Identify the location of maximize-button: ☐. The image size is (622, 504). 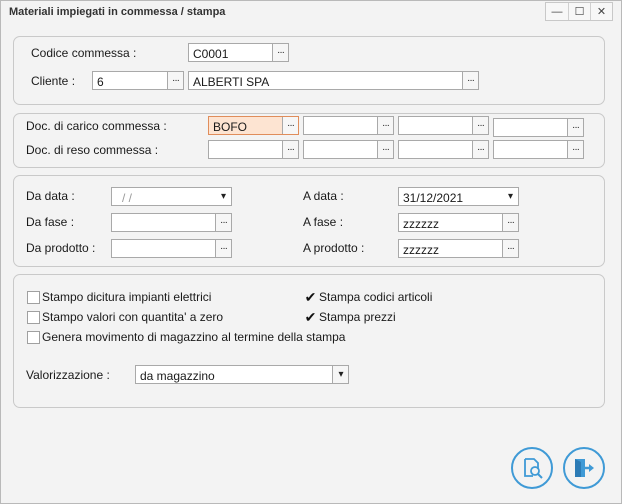
(579, 11).